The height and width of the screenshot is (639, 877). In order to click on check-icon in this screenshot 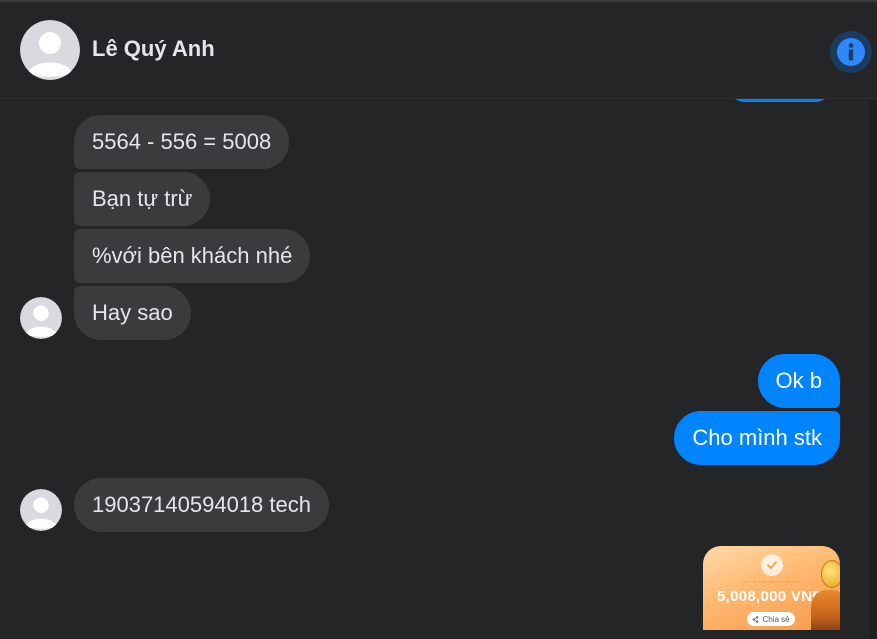, I will do `click(772, 565)`.